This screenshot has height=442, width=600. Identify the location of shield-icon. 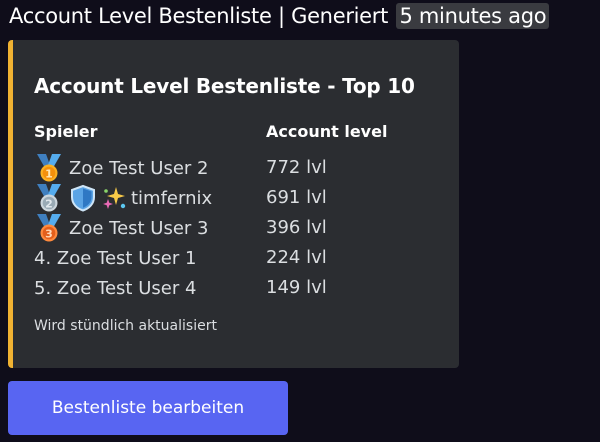
(83, 198).